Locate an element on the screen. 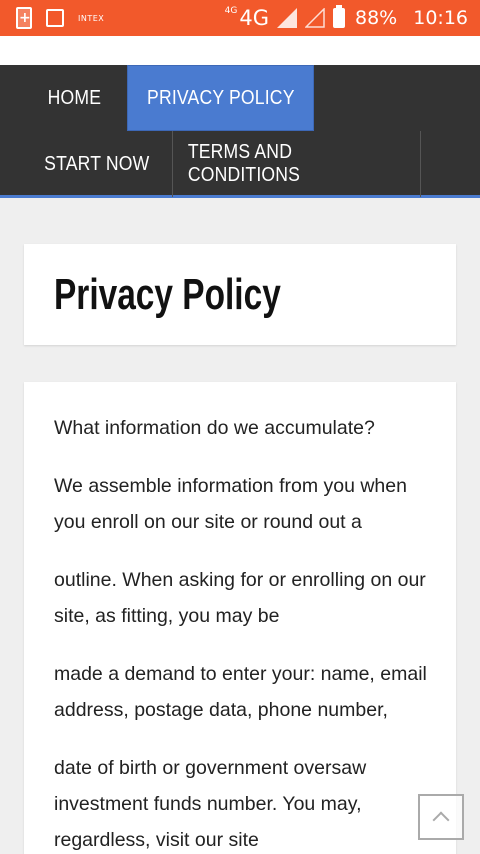 The image size is (480, 854). nav-item-label: PRIVACY POLICY is located at coordinates (220, 97).